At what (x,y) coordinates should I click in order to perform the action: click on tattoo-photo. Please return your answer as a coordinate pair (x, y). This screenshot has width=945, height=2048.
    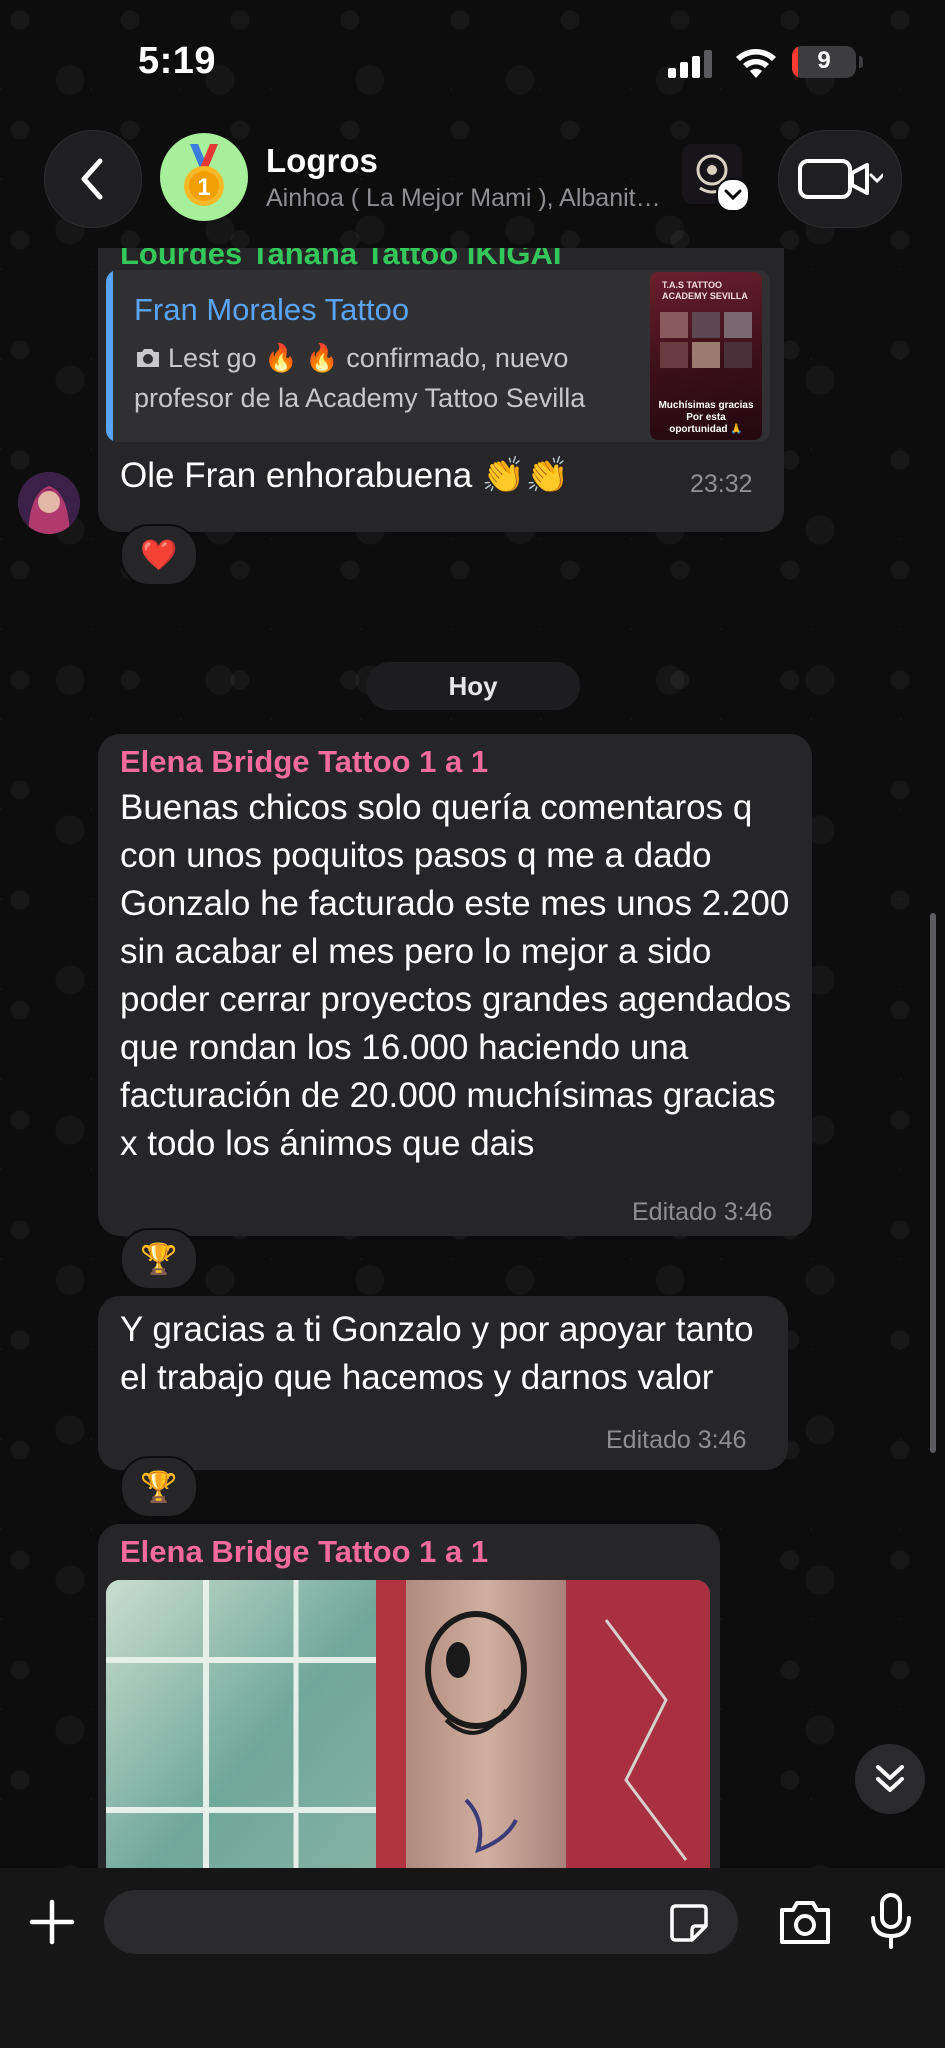
    Looking at the image, I should click on (408, 1724).